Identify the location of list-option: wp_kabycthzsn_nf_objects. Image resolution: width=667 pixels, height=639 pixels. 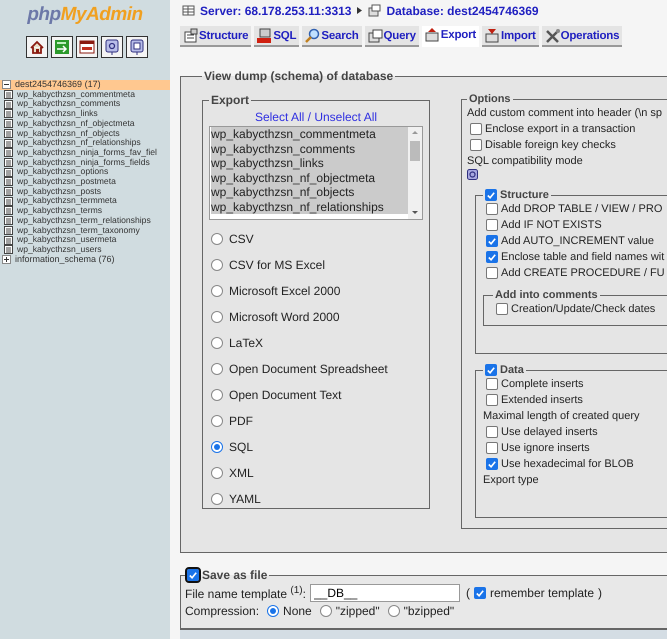
(309, 192).